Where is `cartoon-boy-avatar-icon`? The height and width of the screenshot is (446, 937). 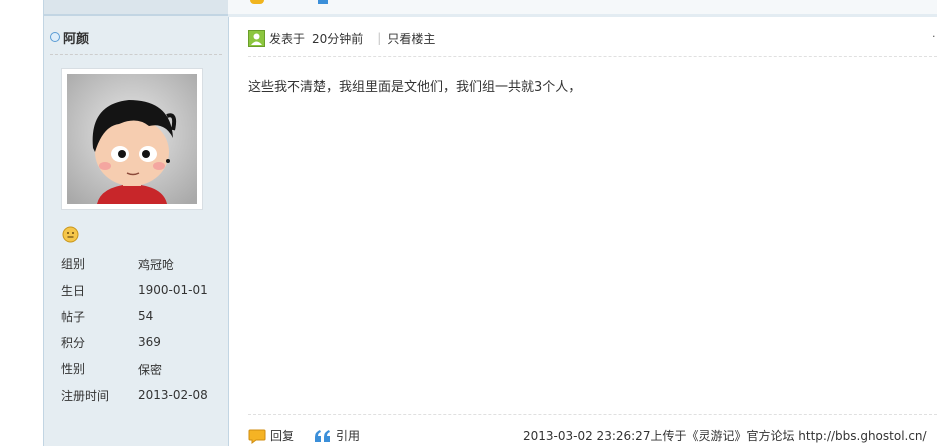
cartoon-boy-avatar-icon is located at coordinates (132, 139).